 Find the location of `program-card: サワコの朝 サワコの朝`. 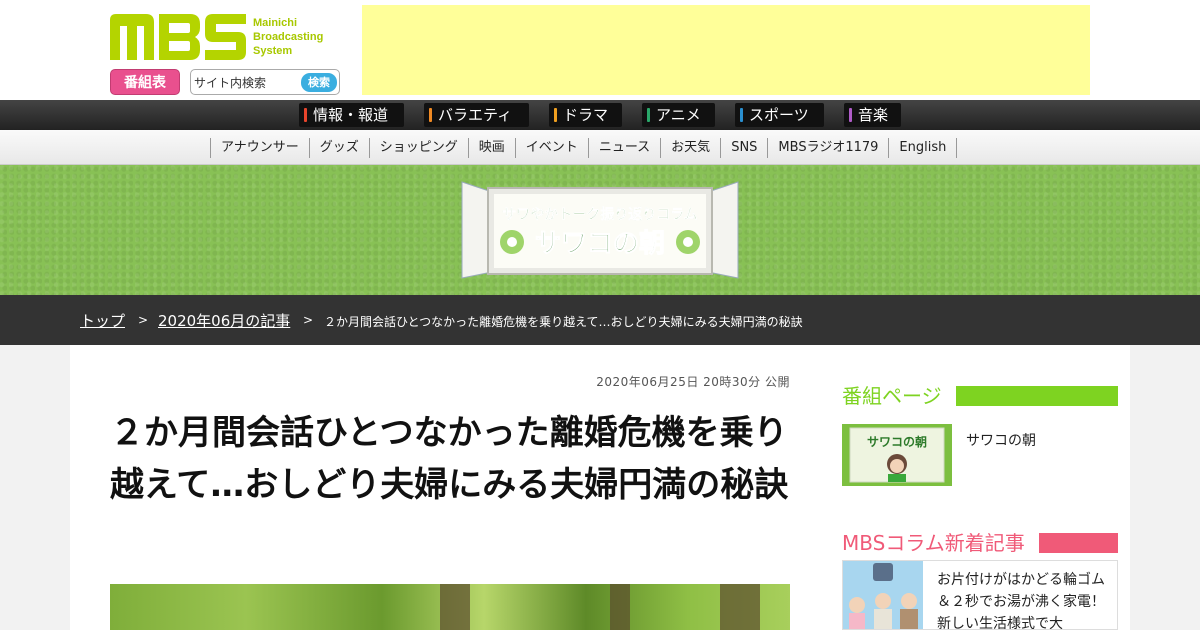

program-card: サワコの朝 サワコの朝 is located at coordinates (980, 455).